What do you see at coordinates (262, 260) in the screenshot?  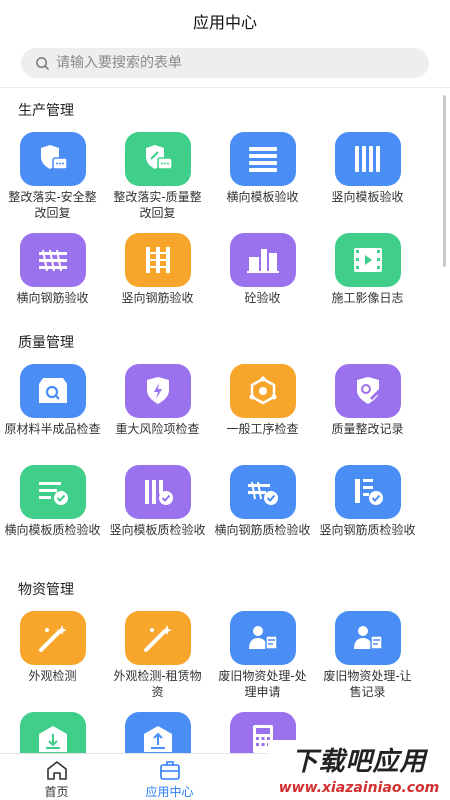 I see `concrete-plant-icon` at bounding box center [262, 260].